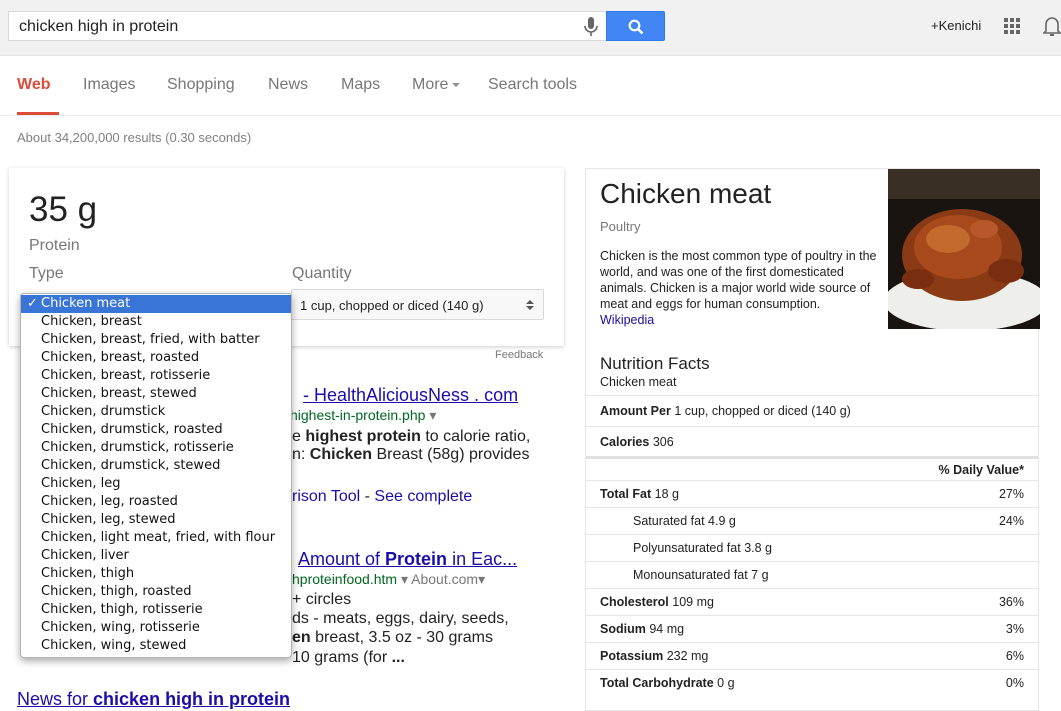 This screenshot has width=1061, height=711. I want to click on type-option: Chicken, breast, so click(156, 322).